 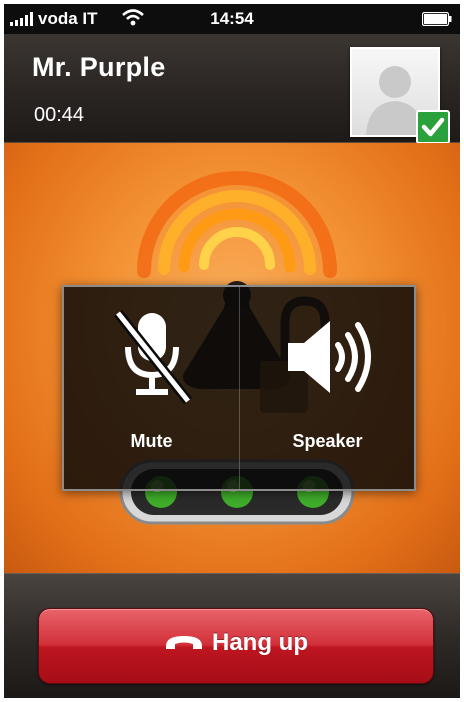 I want to click on mute-button: Mute, so click(x=151, y=388).